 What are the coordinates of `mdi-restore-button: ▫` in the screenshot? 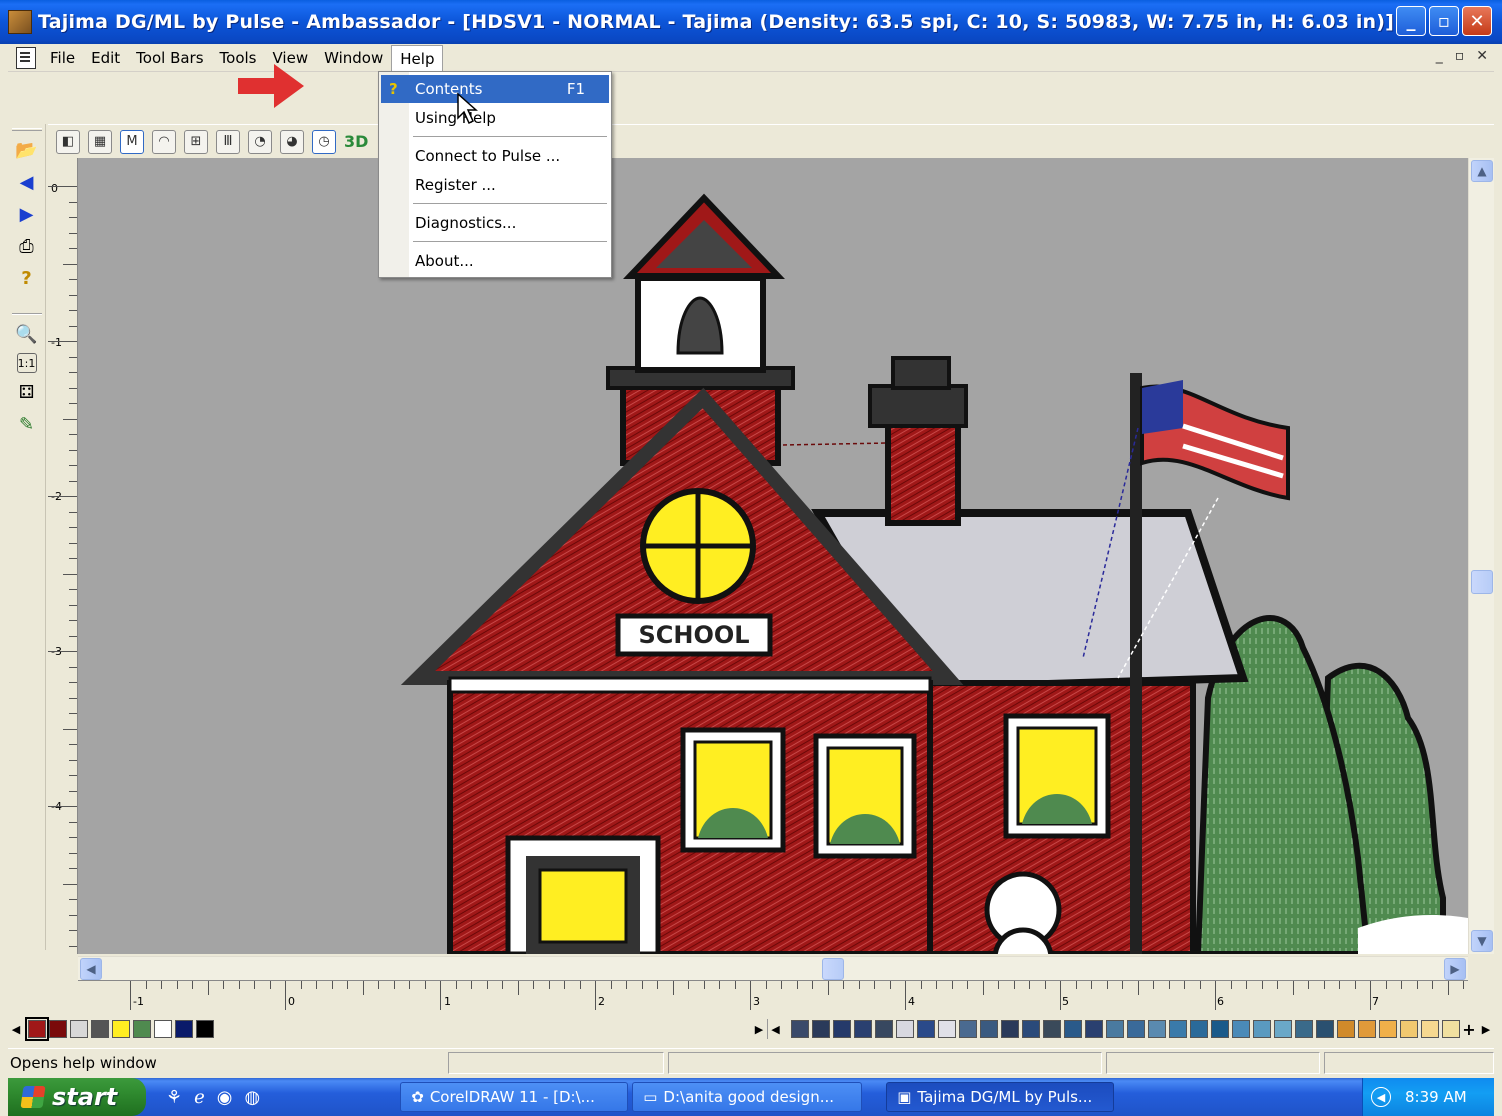 It's located at (1460, 56).